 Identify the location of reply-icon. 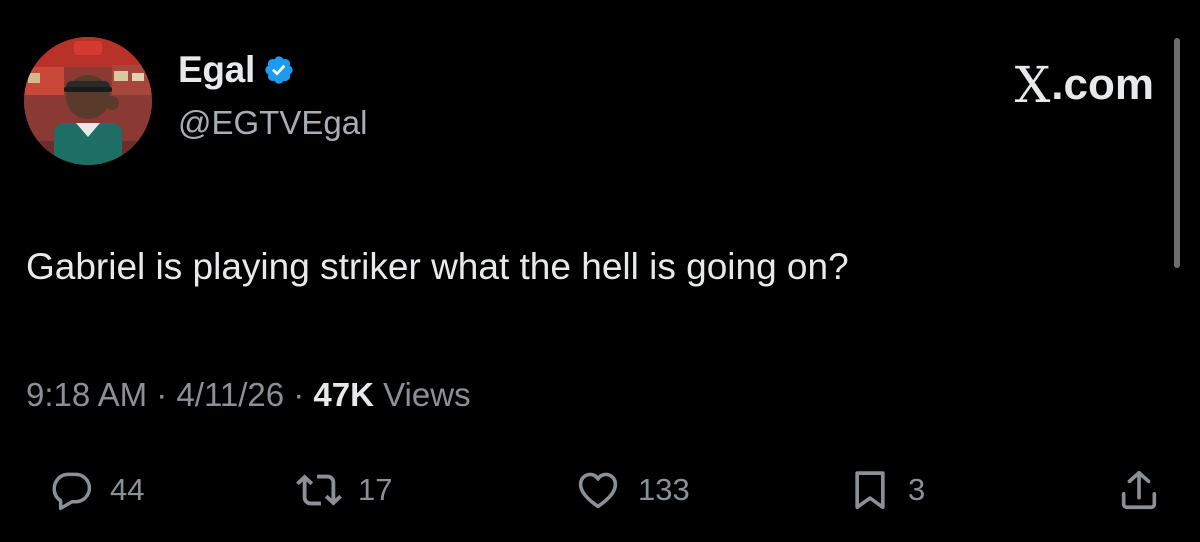
(72, 491).